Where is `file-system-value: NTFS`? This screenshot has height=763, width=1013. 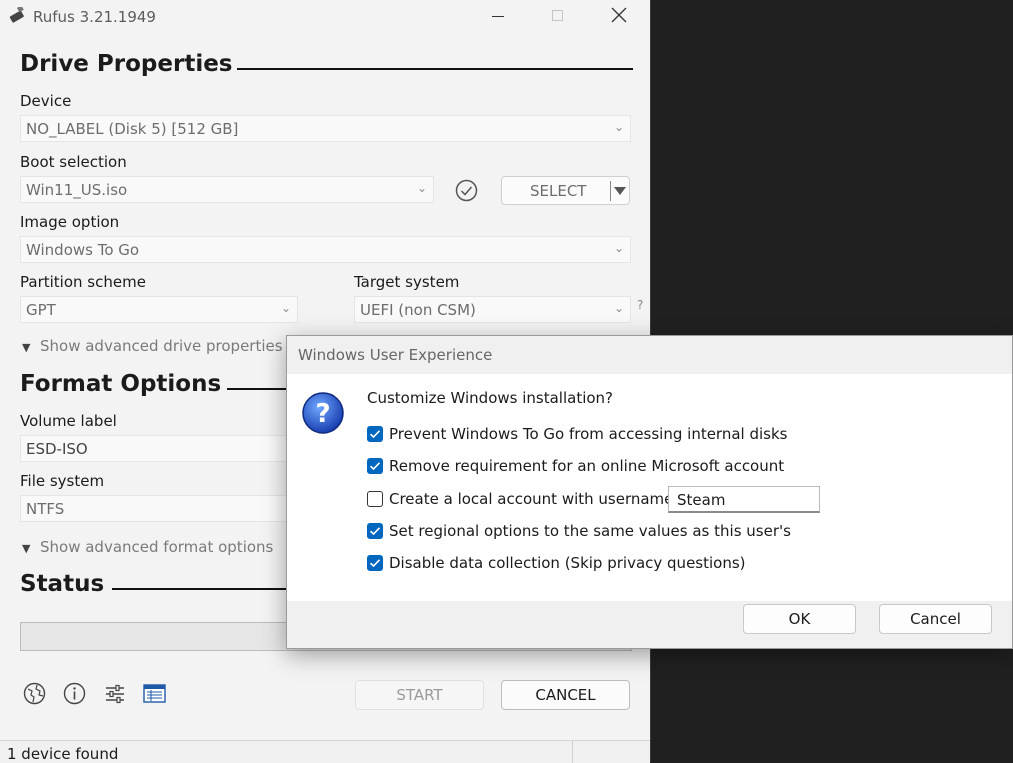 file-system-value: NTFS is located at coordinates (45, 509).